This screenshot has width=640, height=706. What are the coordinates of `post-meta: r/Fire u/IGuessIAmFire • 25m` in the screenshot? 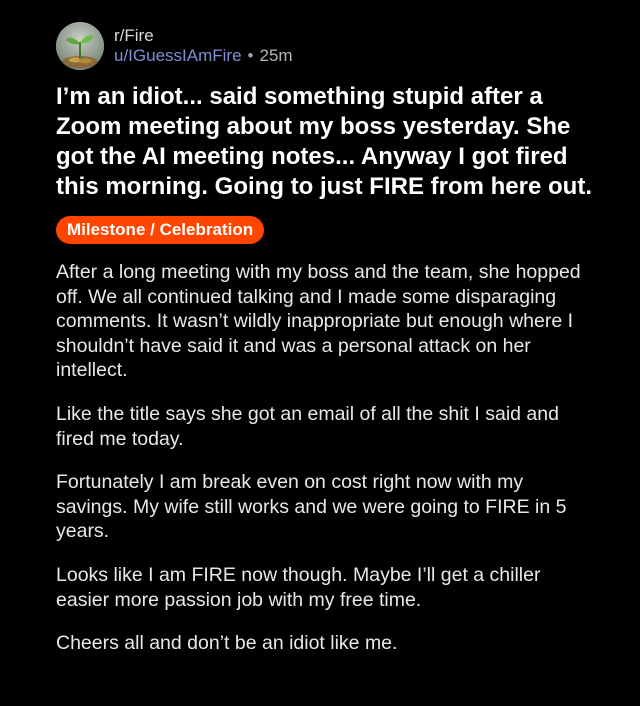 It's located at (203, 46).